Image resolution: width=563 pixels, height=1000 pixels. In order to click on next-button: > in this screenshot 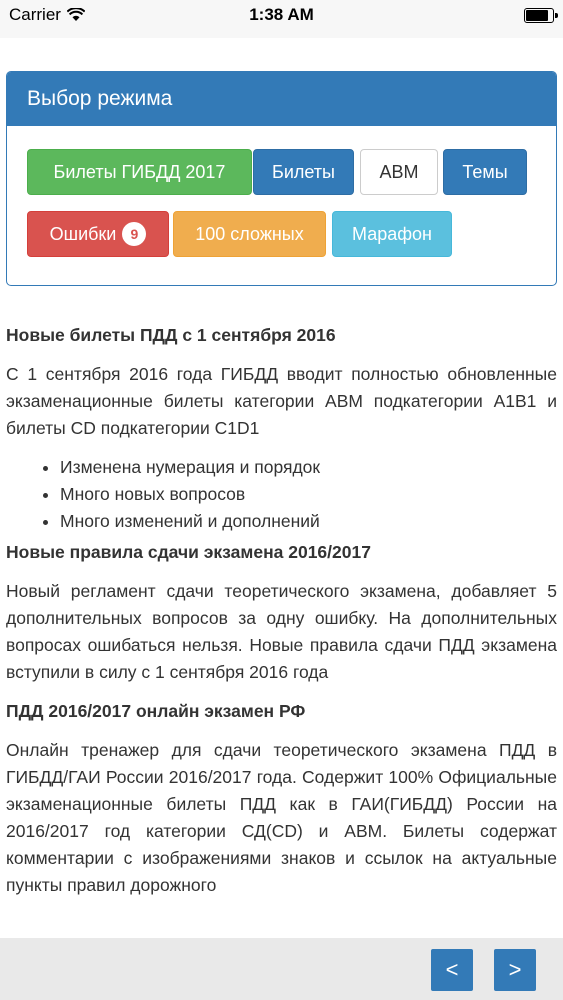, I will do `click(515, 970)`.